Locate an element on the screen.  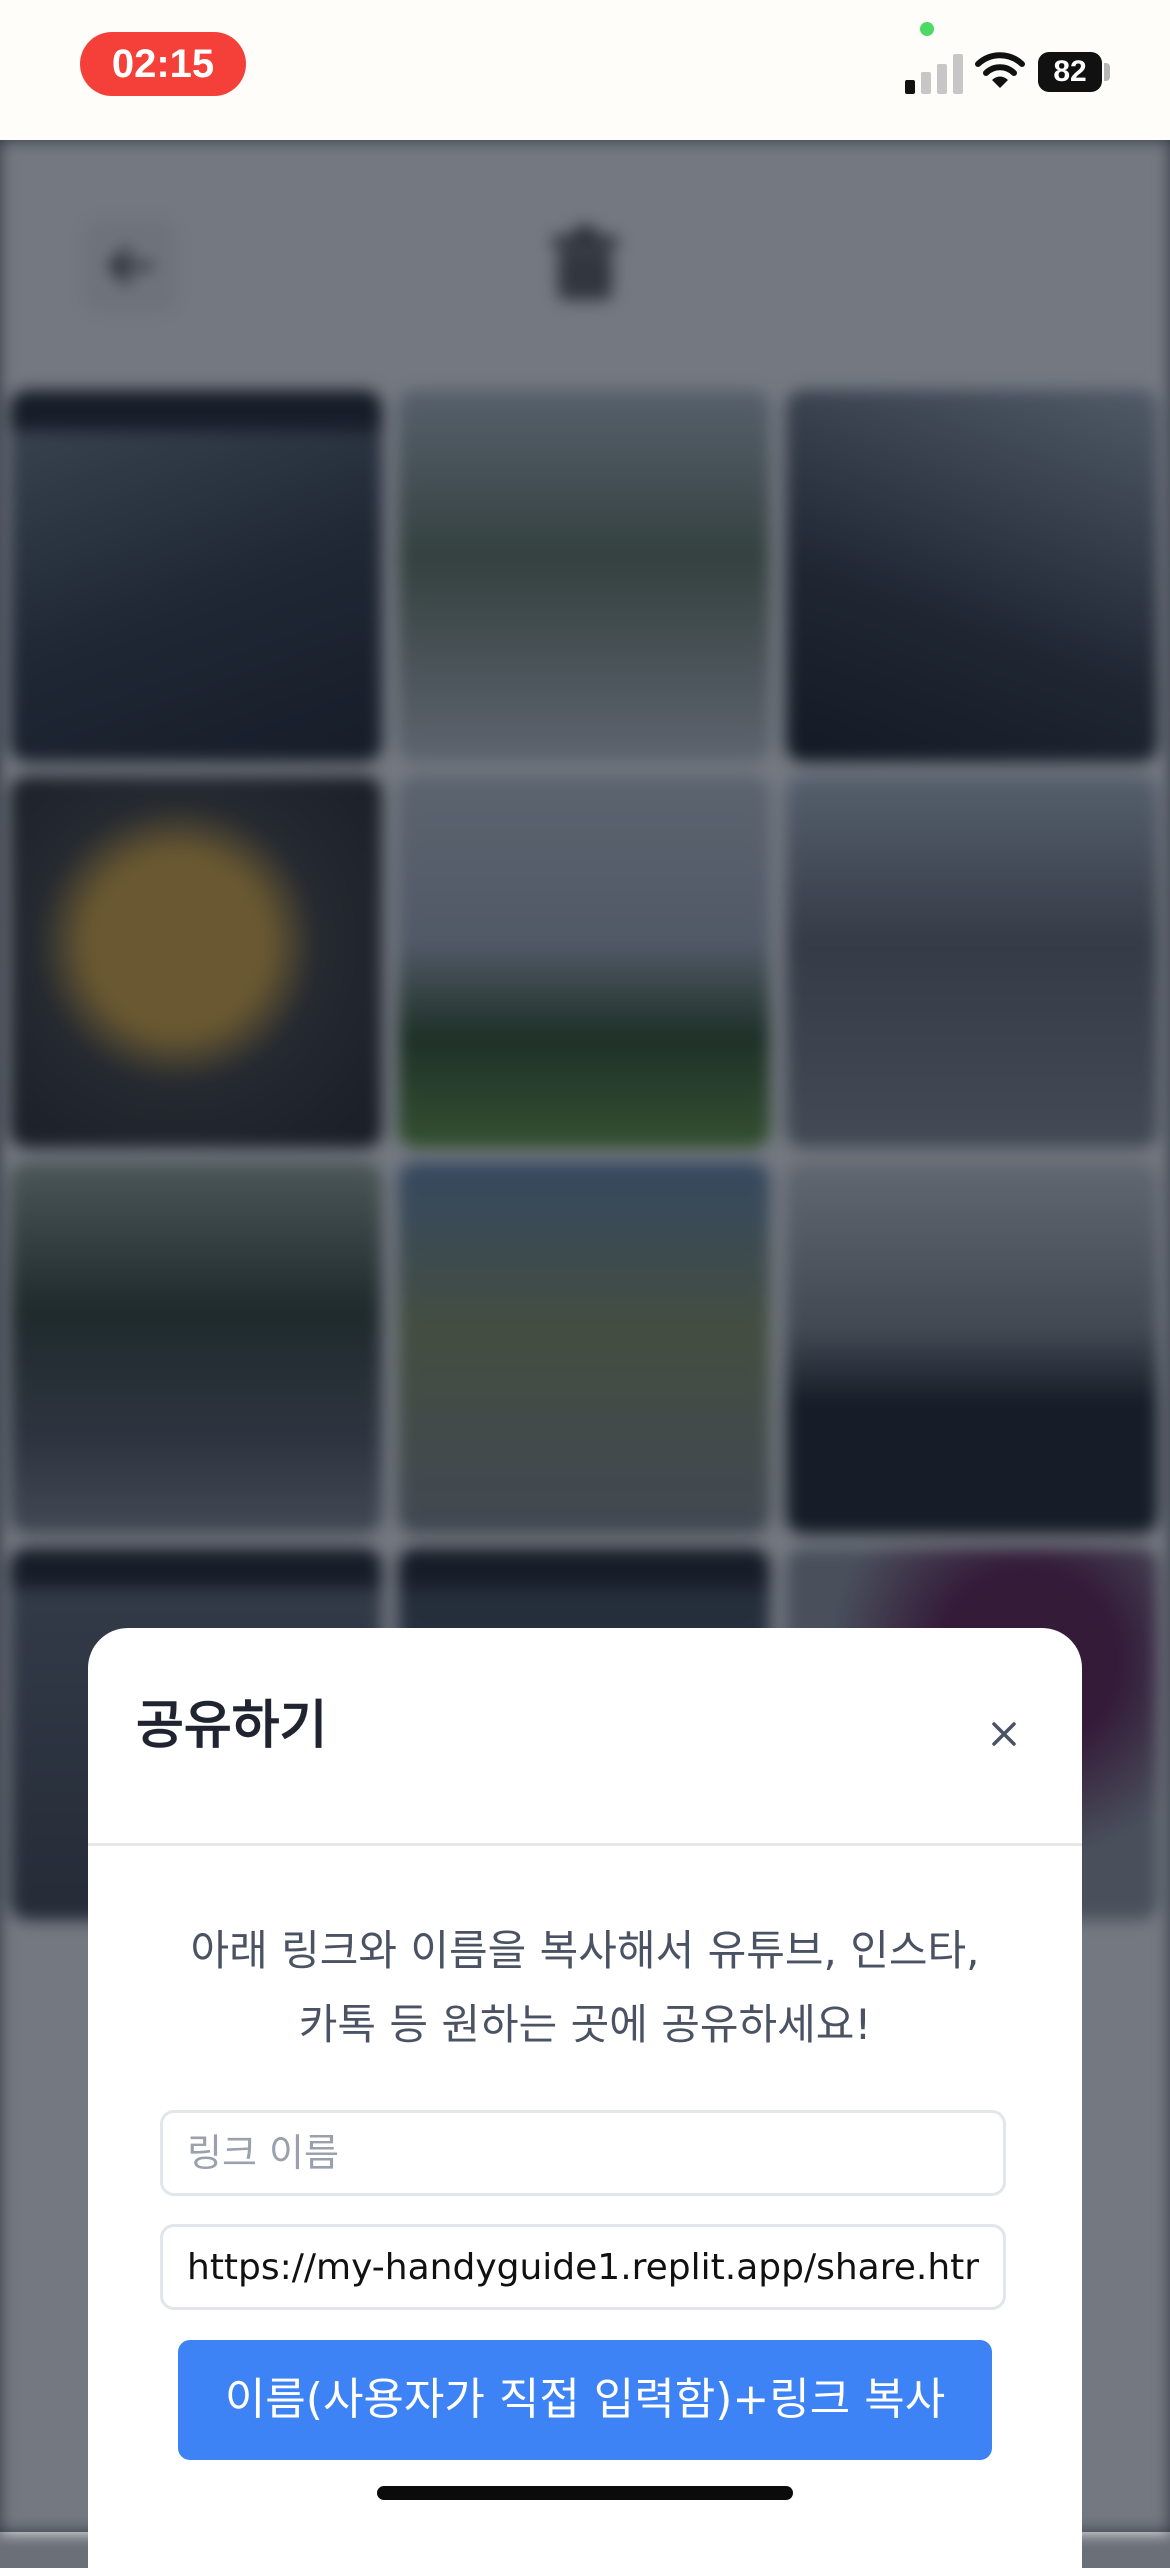
instruction-line-2: 카톡 등 원하는 곳에 공유하세요! is located at coordinates (585, 2024).